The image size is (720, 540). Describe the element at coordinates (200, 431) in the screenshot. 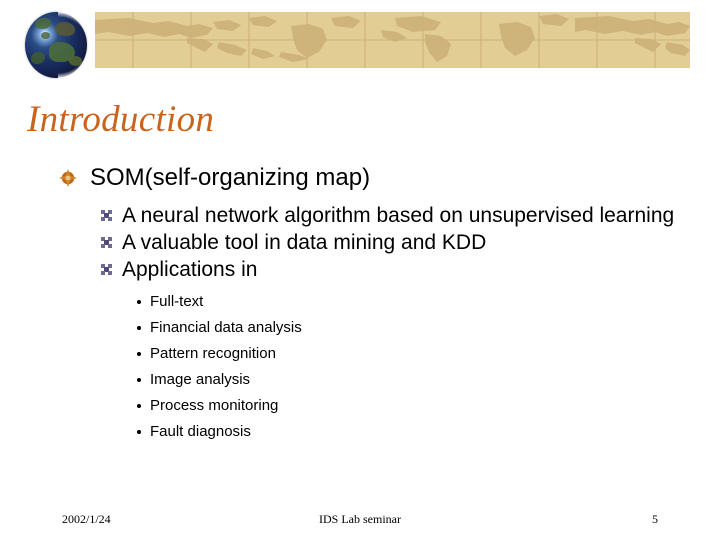

I see `bullet-level3-label: Fault diagnosis` at that location.